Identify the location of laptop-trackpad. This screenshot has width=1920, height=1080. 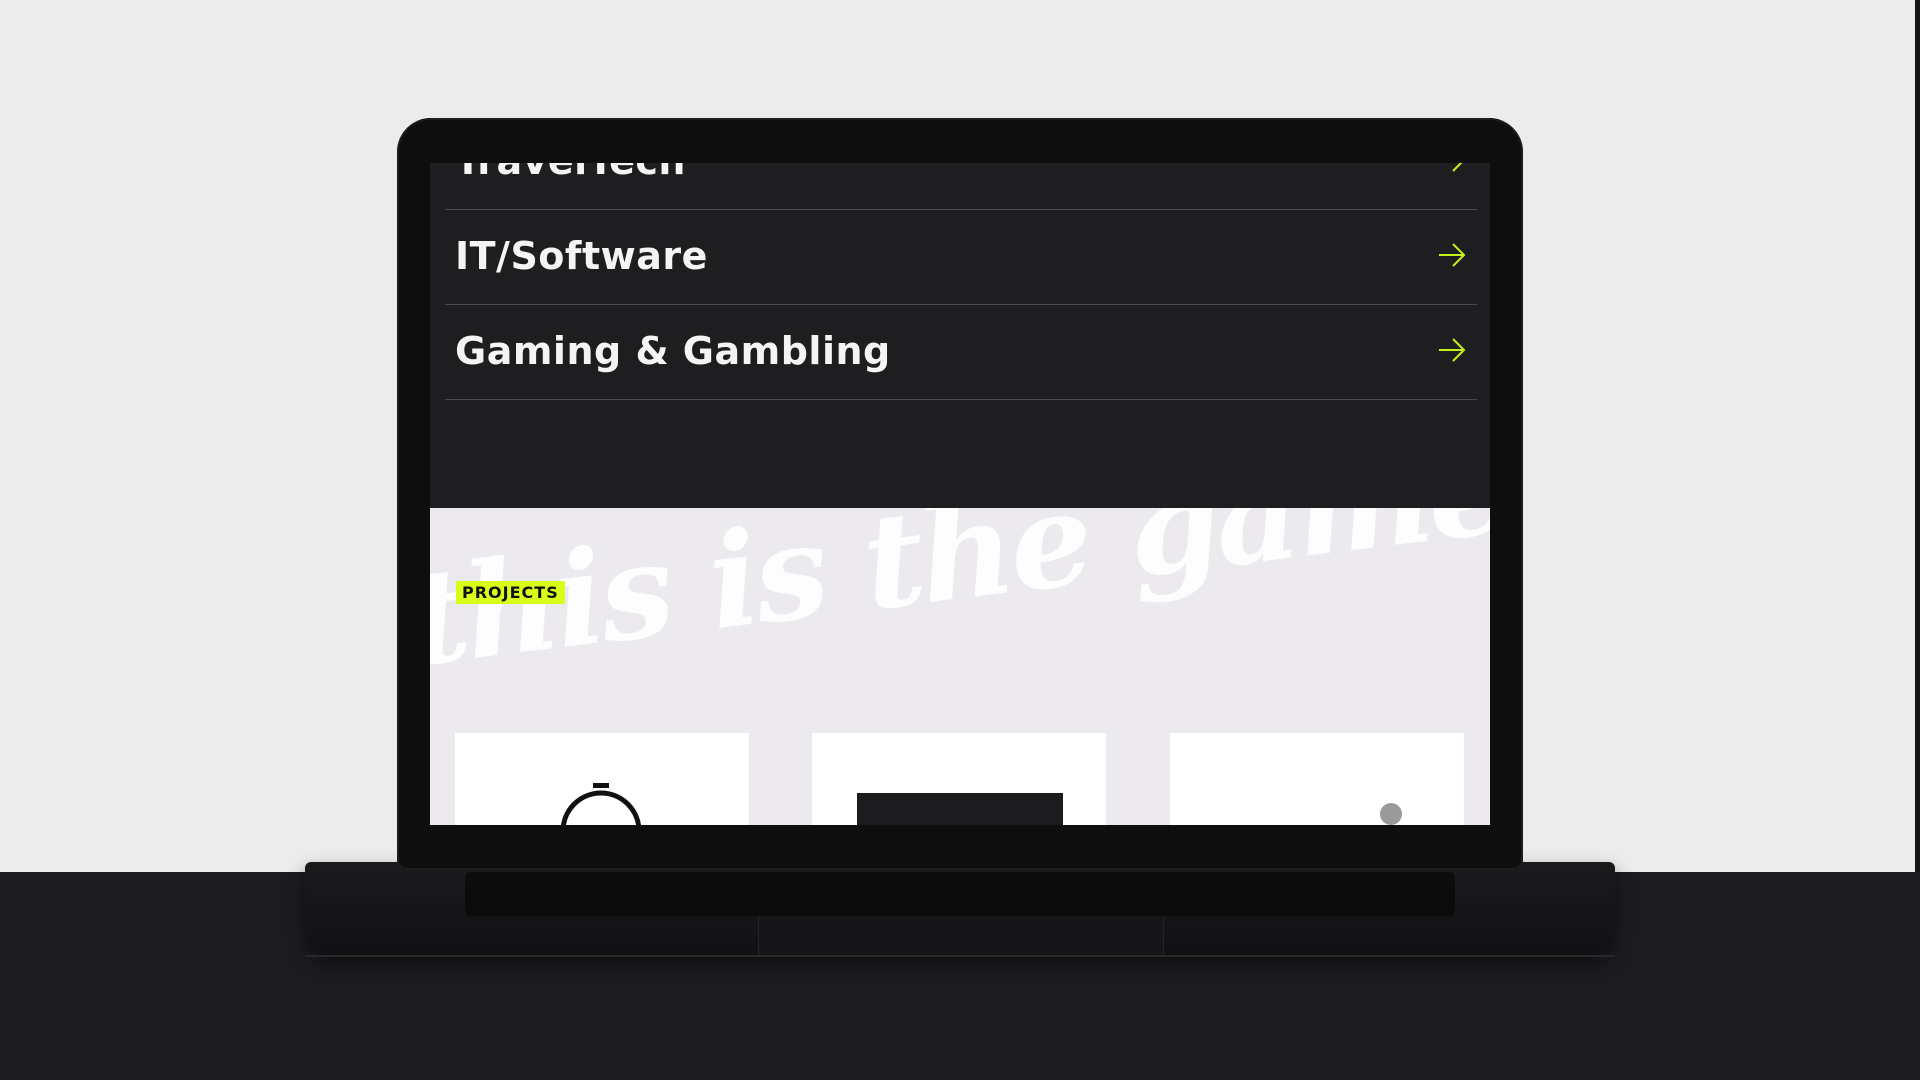
(961, 936).